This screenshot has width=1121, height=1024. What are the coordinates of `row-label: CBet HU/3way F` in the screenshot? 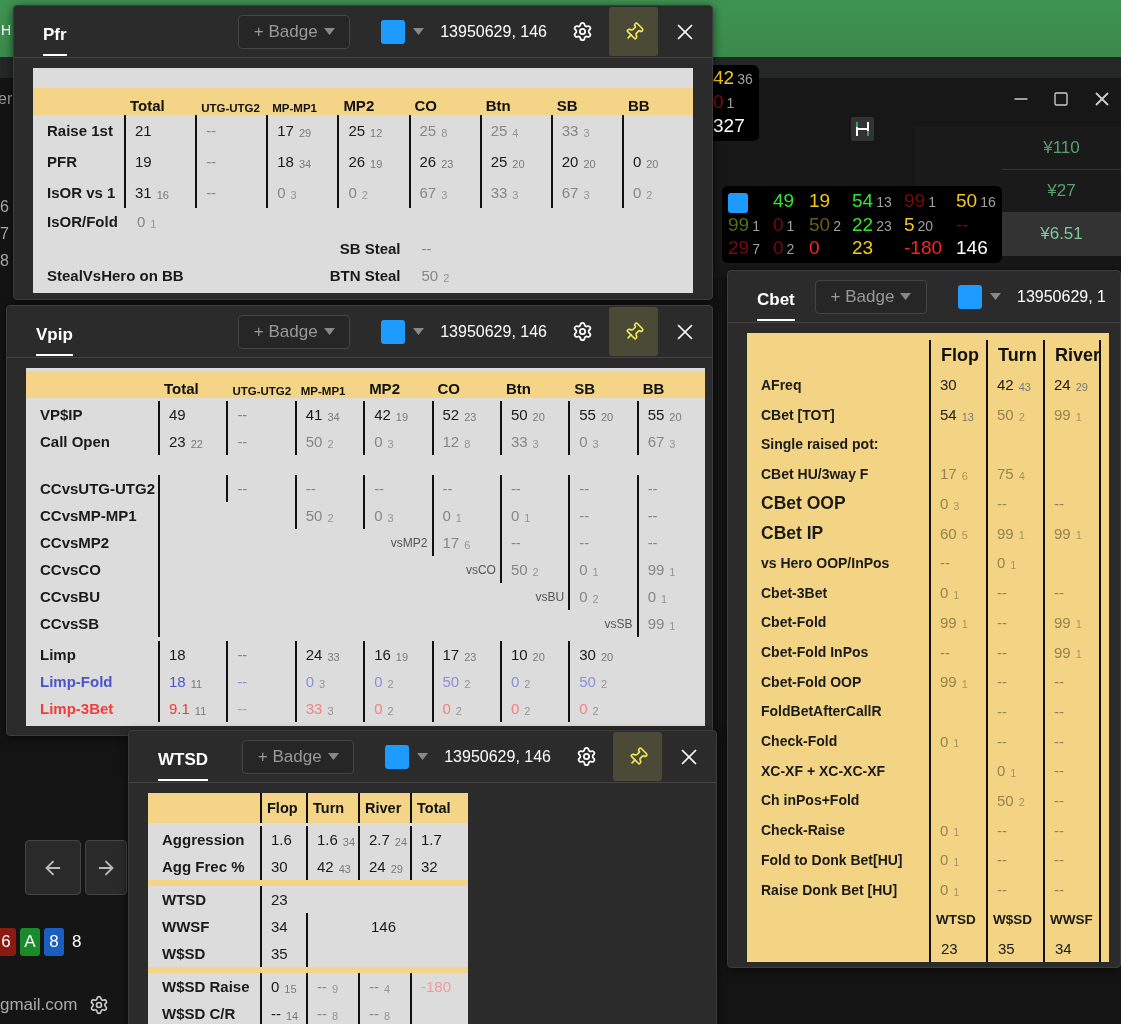 It's located at (815, 473).